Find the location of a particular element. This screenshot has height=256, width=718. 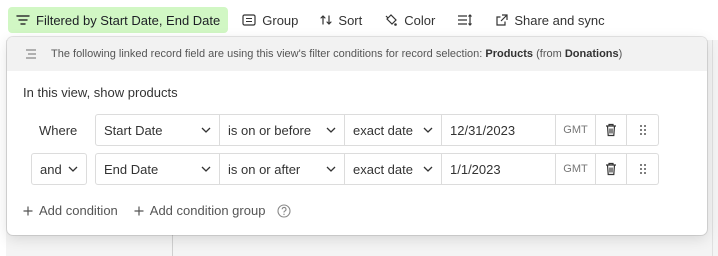

popover-footer: Add condition Add condition group is located at coordinates (157, 210).